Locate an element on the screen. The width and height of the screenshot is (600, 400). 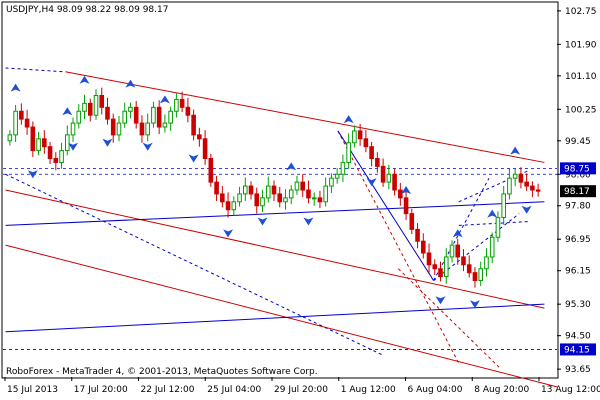
price-level-label: 98.75 is located at coordinates (577, 169).